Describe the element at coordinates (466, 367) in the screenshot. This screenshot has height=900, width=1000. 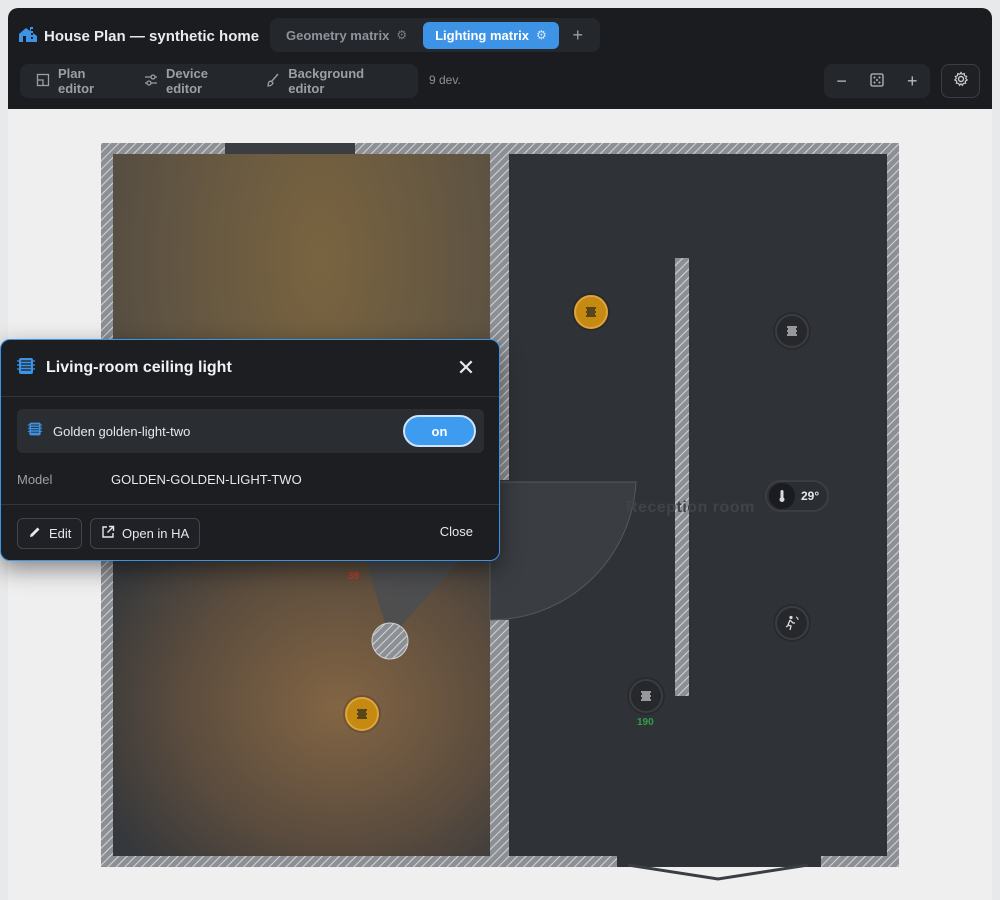
I see `close-icon: ✕` at that location.